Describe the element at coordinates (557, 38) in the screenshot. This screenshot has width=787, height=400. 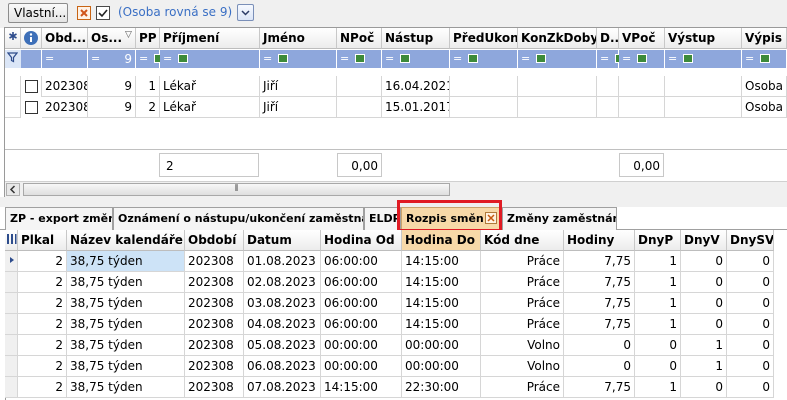
I see `top-col-header: KonZkDoby` at that location.